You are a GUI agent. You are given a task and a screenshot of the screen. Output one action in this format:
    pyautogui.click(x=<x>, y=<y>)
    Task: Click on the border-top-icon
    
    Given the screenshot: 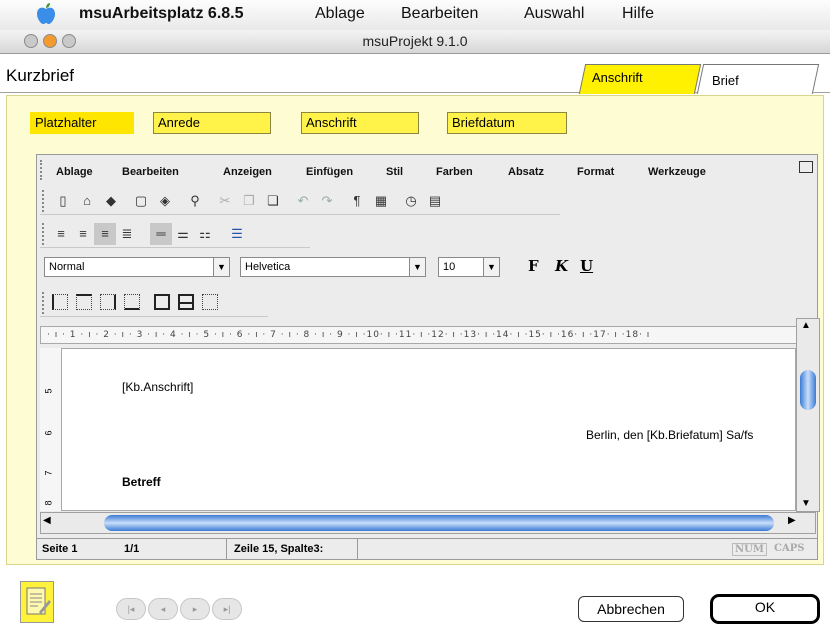 What is the action you would take?
    pyautogui.click(x=84, y=302)
    